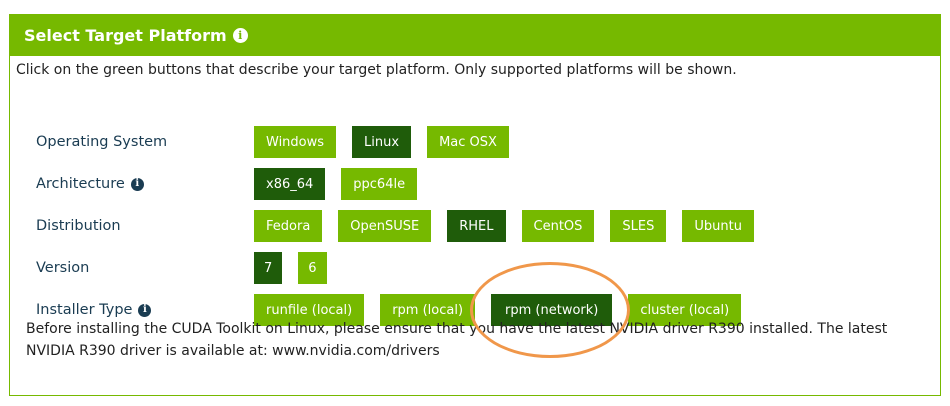  Describe the element at coordinates (468, 142) in the screenshot. I see `option-mac-osx-button: Mac OSX` at that location.